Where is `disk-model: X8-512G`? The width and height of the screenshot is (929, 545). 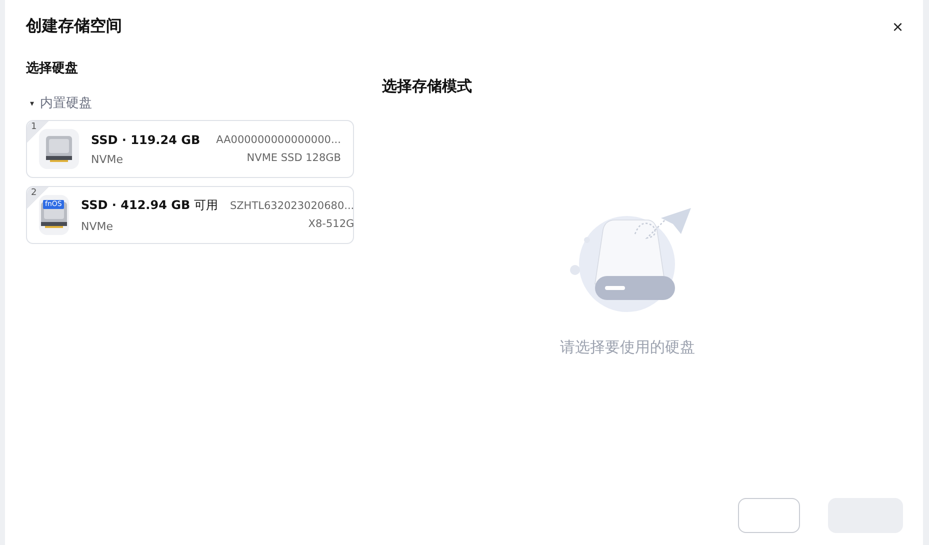
disk-model: X8-512G is located at coordinates (331, 224).